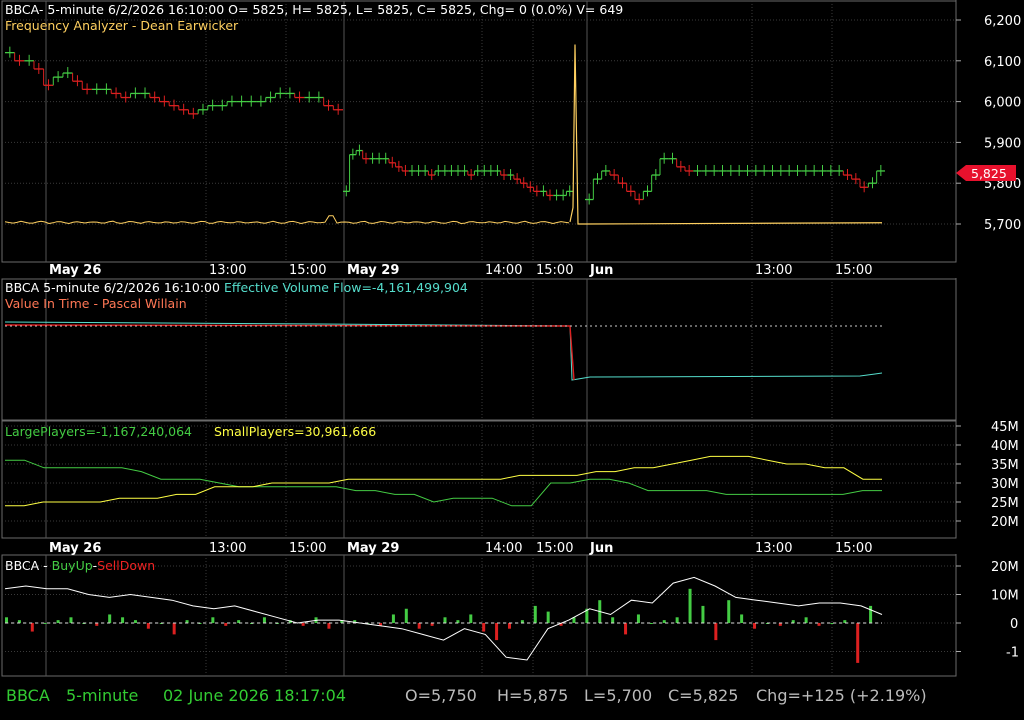  I want to click on status-change: Chg=+125 (+2.19%), so click(841, 695).